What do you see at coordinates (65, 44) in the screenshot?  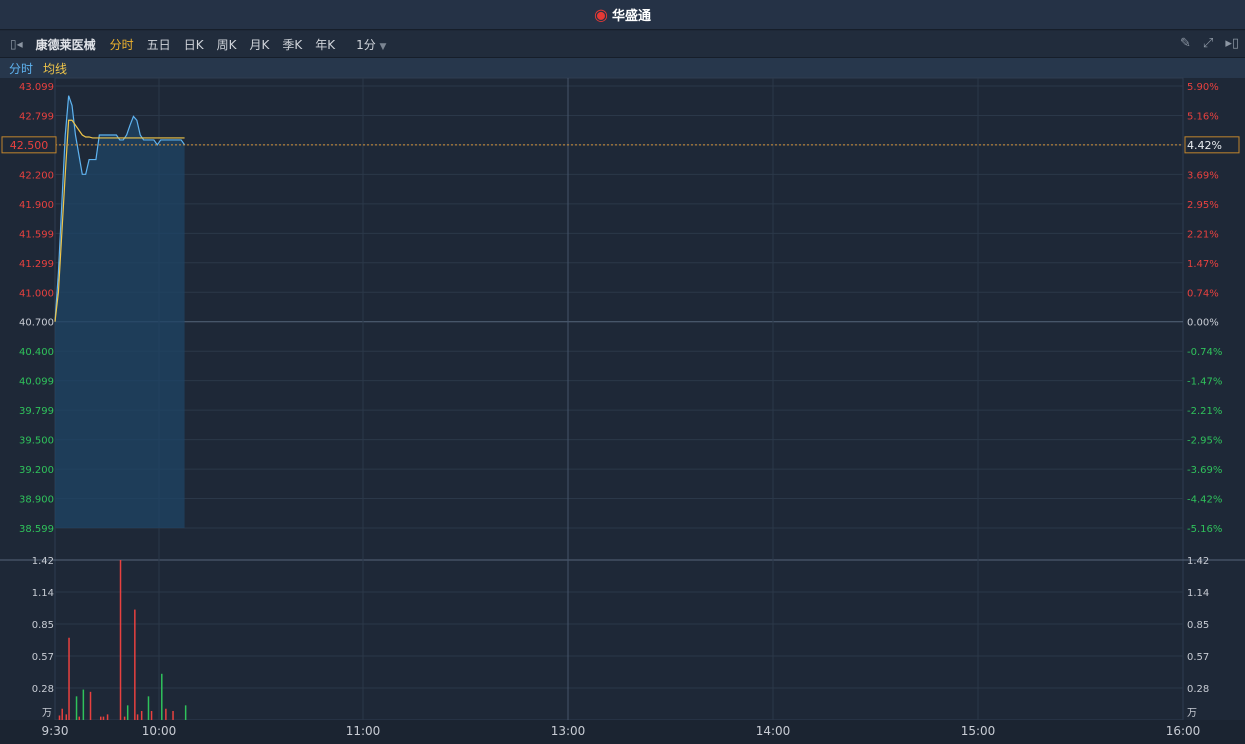 I see `stock-name: 康德莱医械` at bounding box center [65, 44].